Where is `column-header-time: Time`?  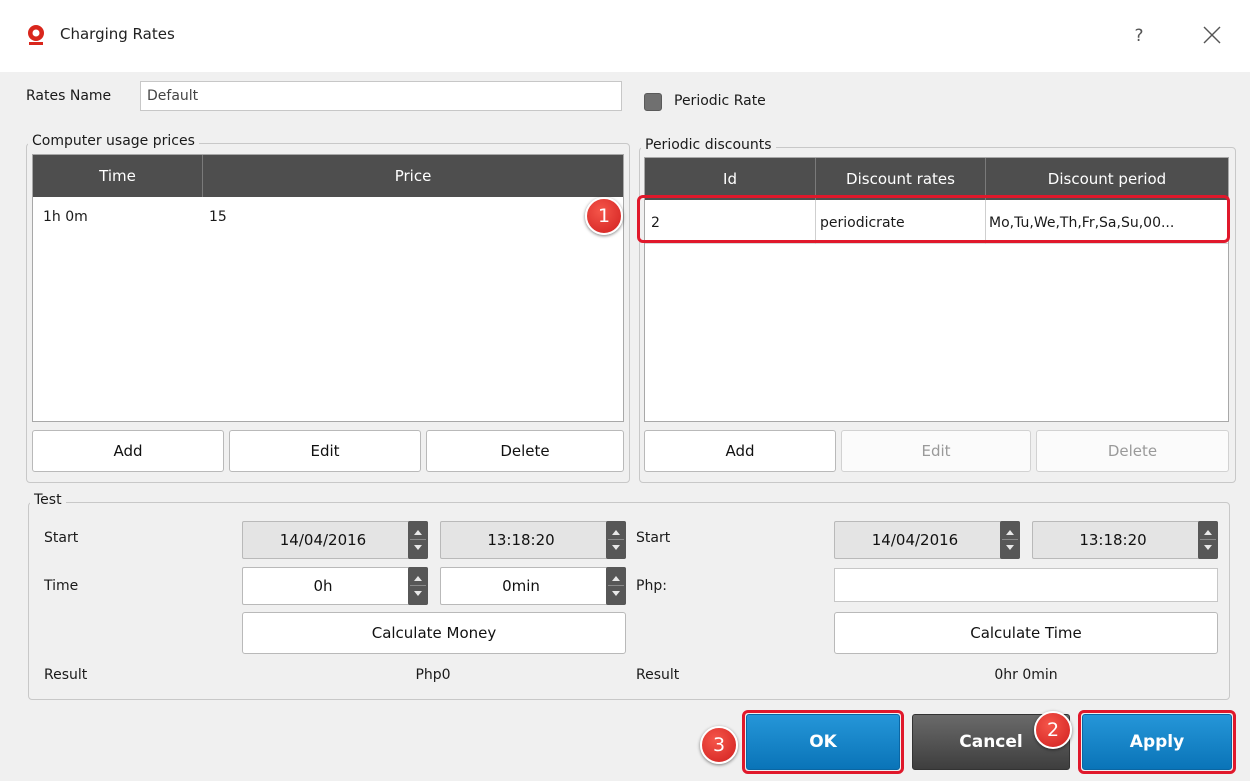
column-header-time: Time is located at coordinates (118, 176).